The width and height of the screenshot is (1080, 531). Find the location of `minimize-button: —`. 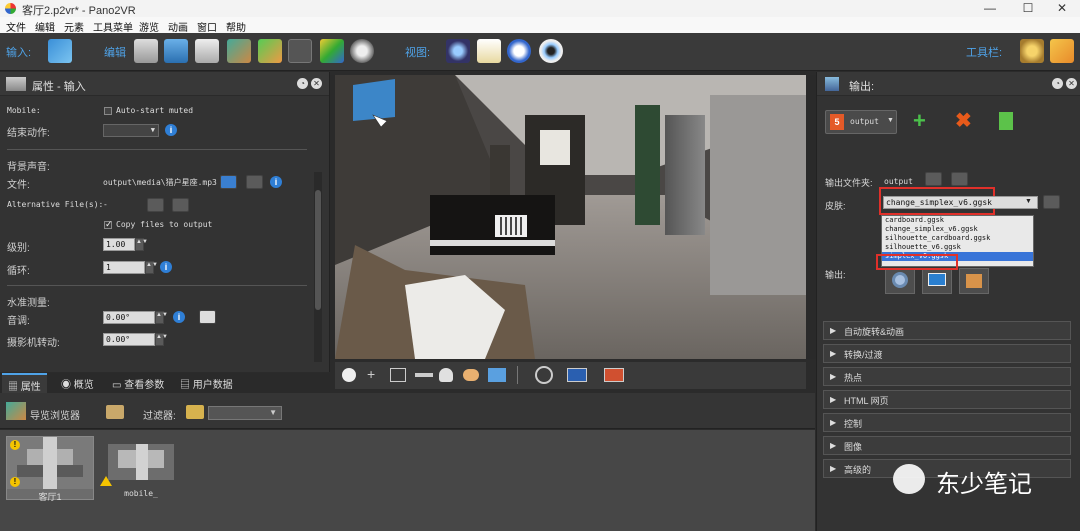

minimize-button: — is located at coordinates (990, 8).